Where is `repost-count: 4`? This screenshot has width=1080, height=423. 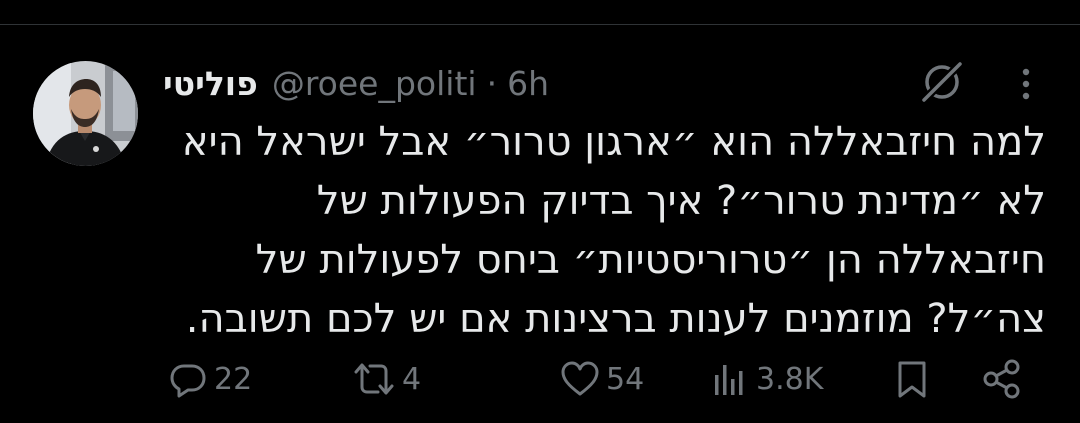
repost-count: 4 is located at coordinates (412, 379).